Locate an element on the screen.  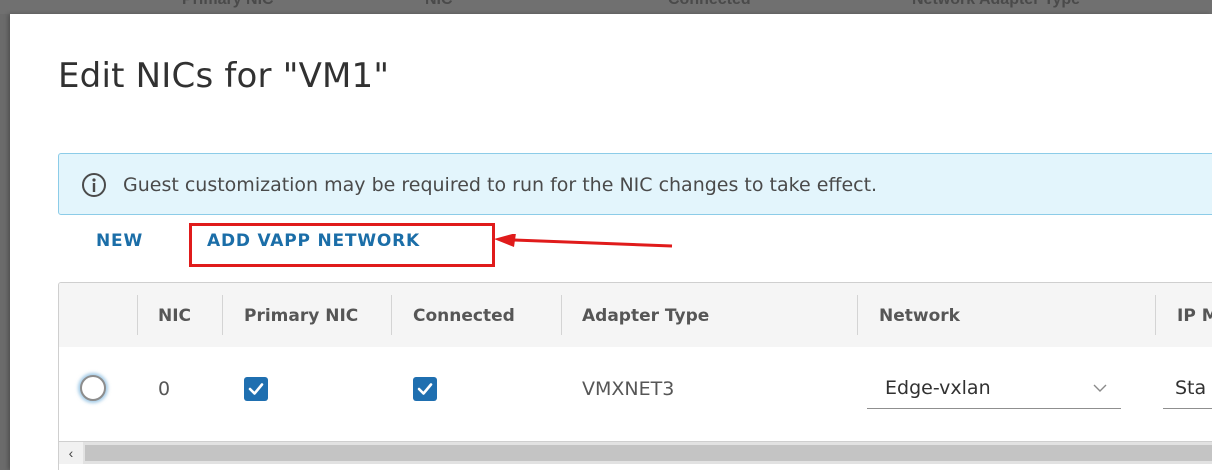
background-header-cell: Connected is located at coordinates (709, 4).